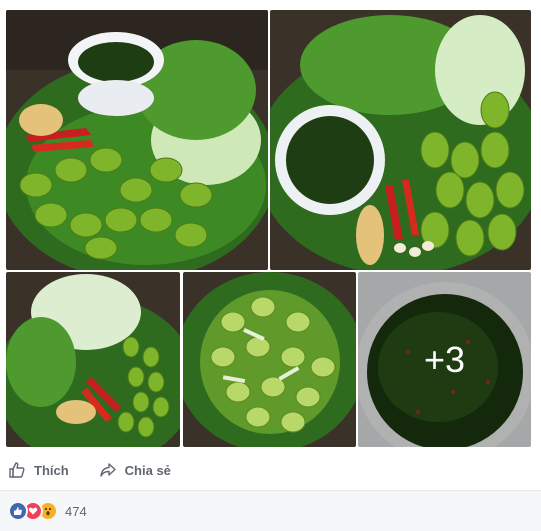 The image size is (541, 531). What do you see at coordinates (270, 511) in the screenshot?
I see `reactions-summary: 474` at bounding box center [270, 511].